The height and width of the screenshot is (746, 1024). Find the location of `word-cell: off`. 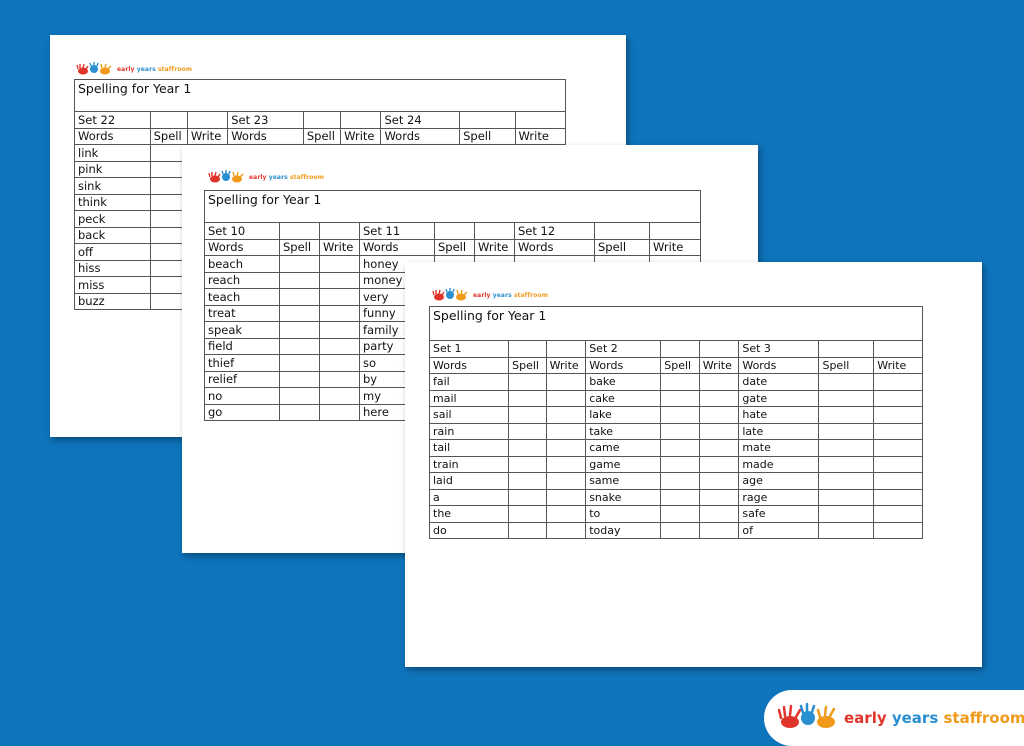

word-cell: off is located at coordinates (112, 252).